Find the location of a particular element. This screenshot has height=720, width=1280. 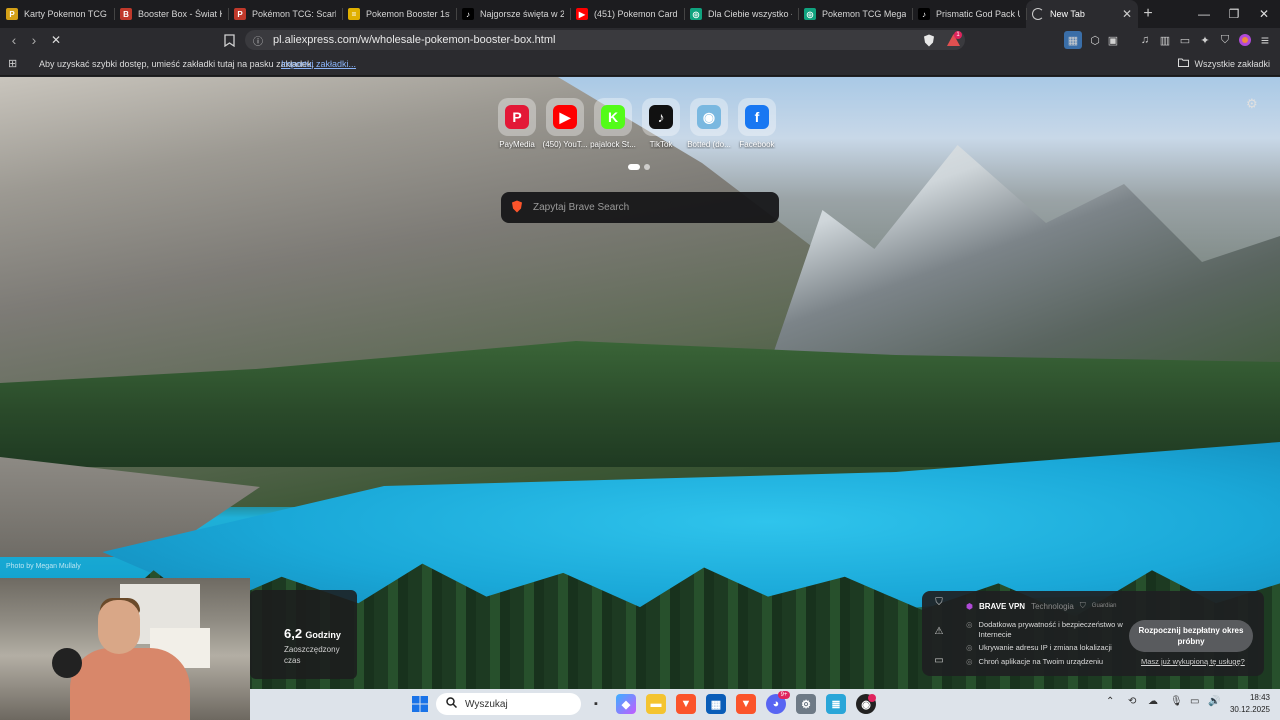

minimize-button: — is located at coordinates (1204, 14).